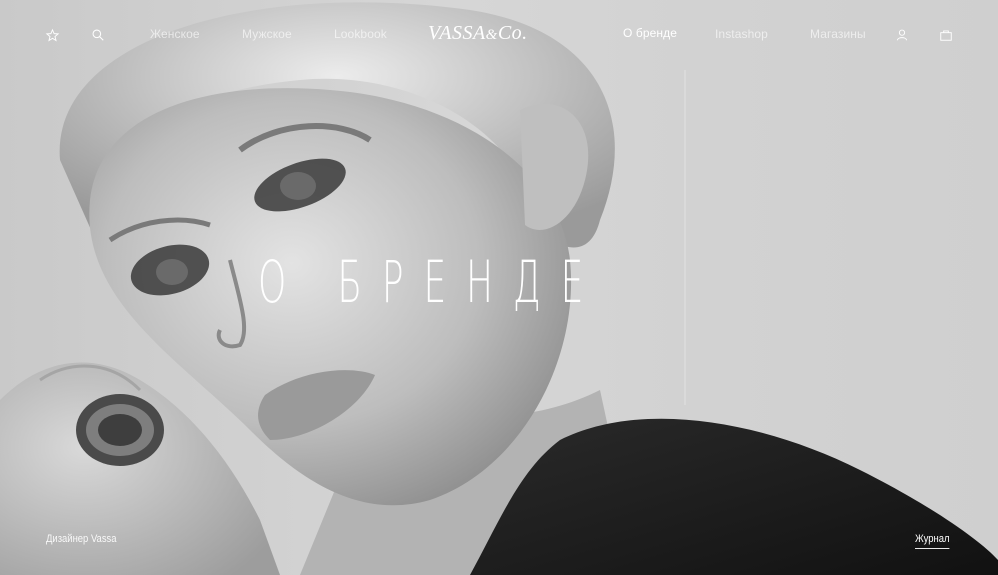 The width and height of the screenshot is (998, 575). Describe the element at coordinates (838, 34) in the screenshot. I see `nav-link-stores: Магазины` at that location.